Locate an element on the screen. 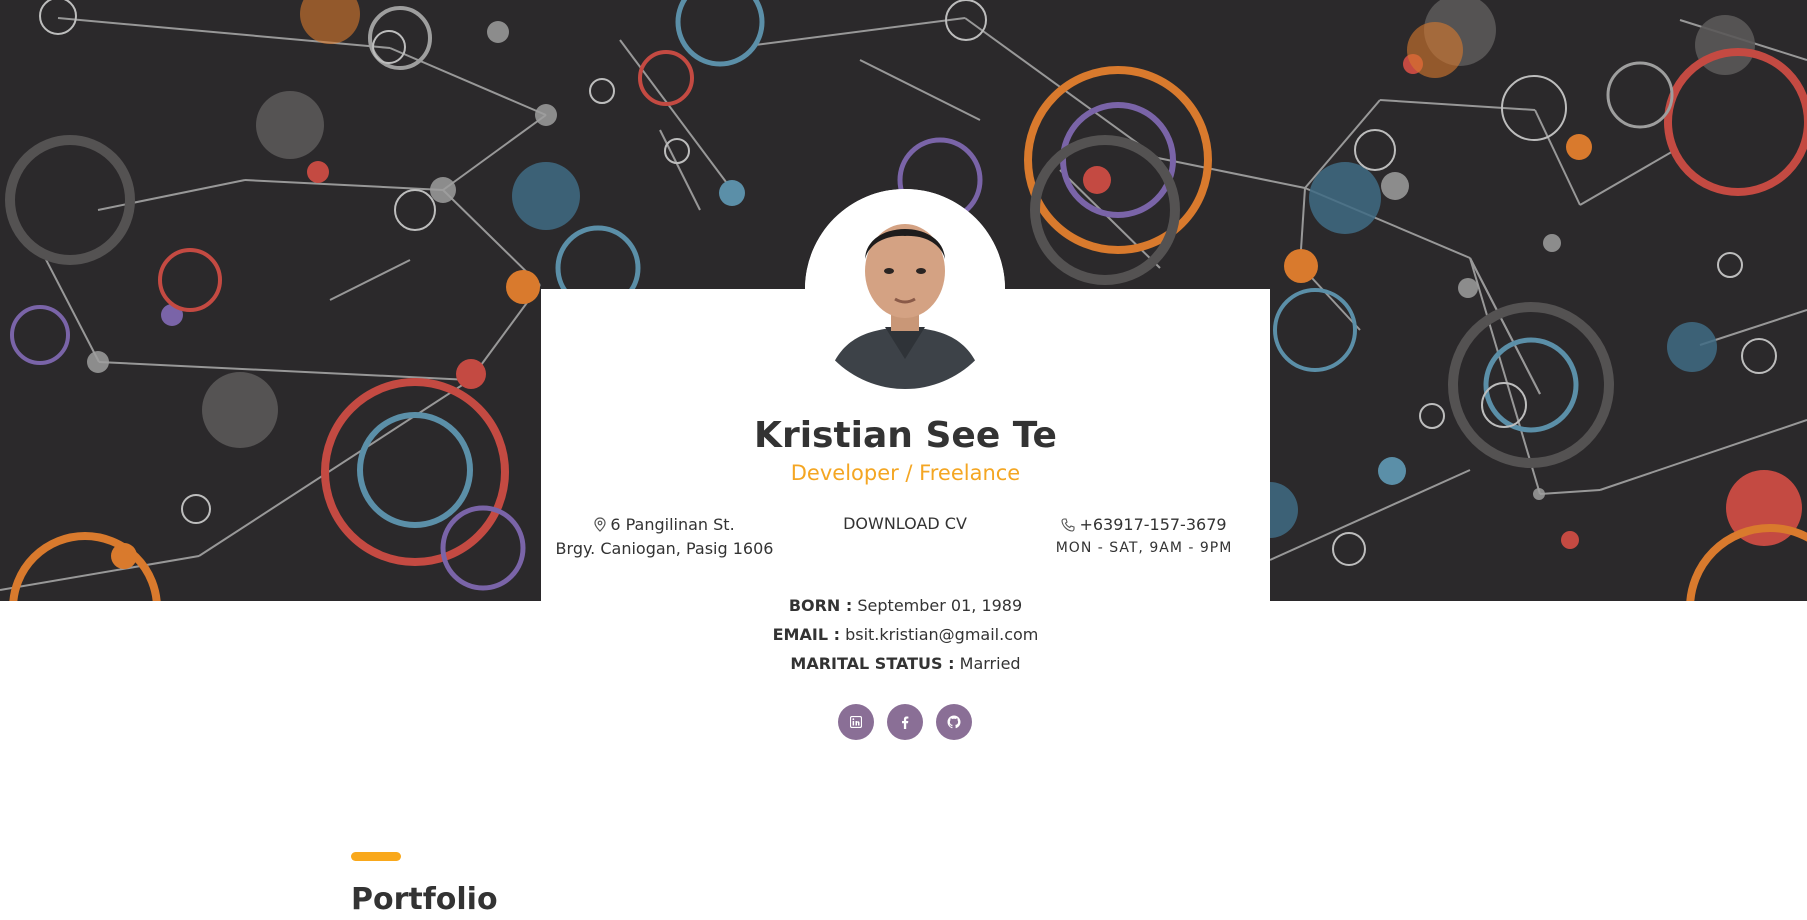 This screenshot has height=920, width=1807. marital-status-value: Married is located at coordinates (990, 663).